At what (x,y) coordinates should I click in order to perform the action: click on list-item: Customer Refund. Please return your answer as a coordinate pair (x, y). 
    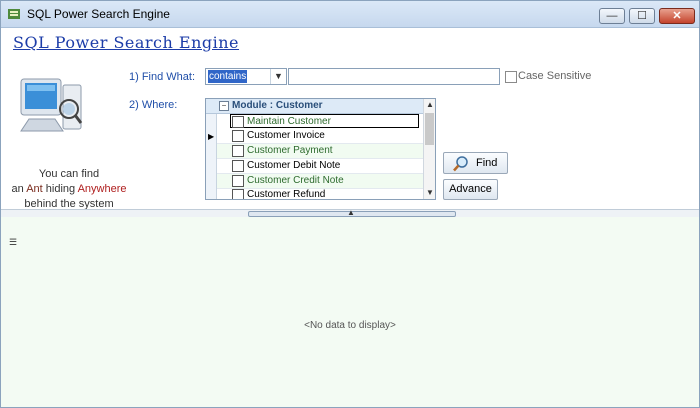
    Looking at the image, I should click on (320, 194).